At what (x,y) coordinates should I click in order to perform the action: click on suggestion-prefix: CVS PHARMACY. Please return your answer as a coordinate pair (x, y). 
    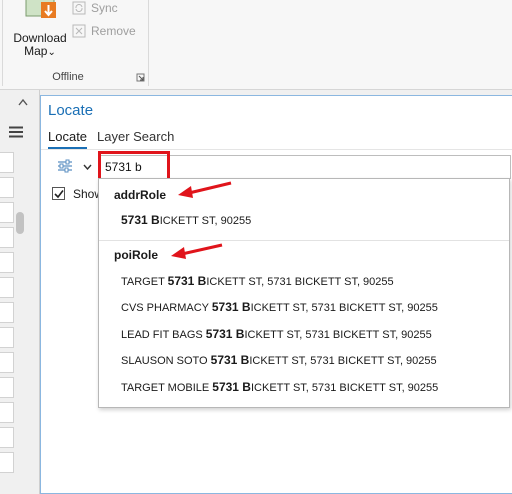
    Looking at the image, I should click on (166, 308).